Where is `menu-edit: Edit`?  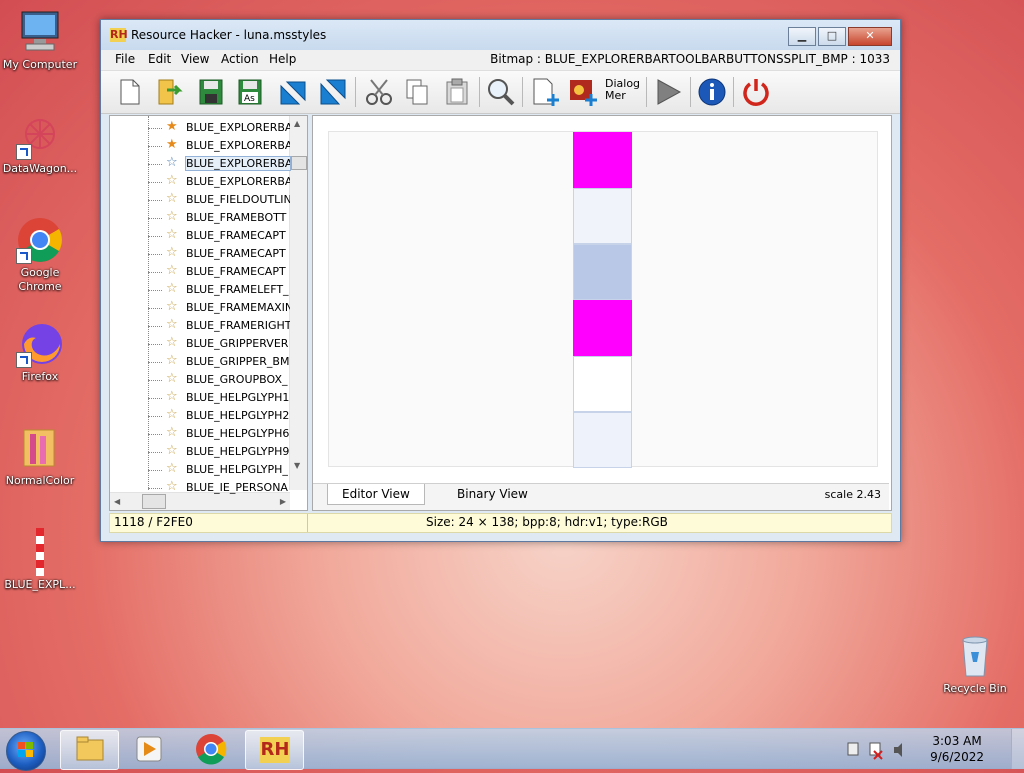
menu-edit: Edit is located at coordinates (159, 59).